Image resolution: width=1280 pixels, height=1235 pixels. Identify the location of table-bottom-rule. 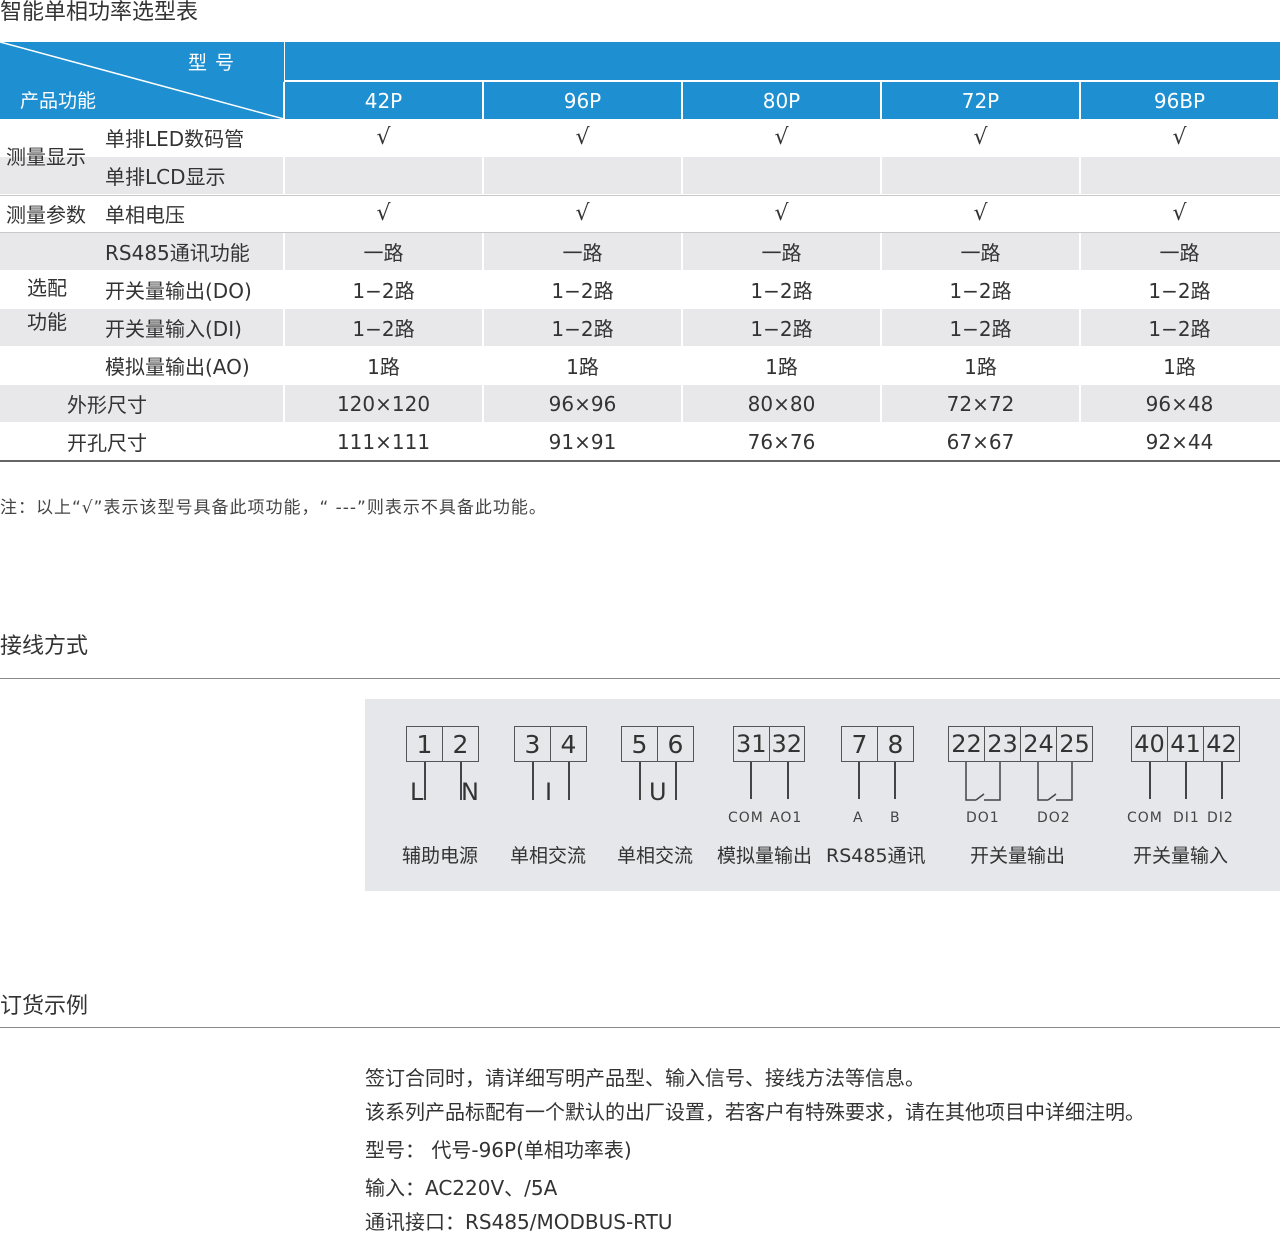
(640, 461).